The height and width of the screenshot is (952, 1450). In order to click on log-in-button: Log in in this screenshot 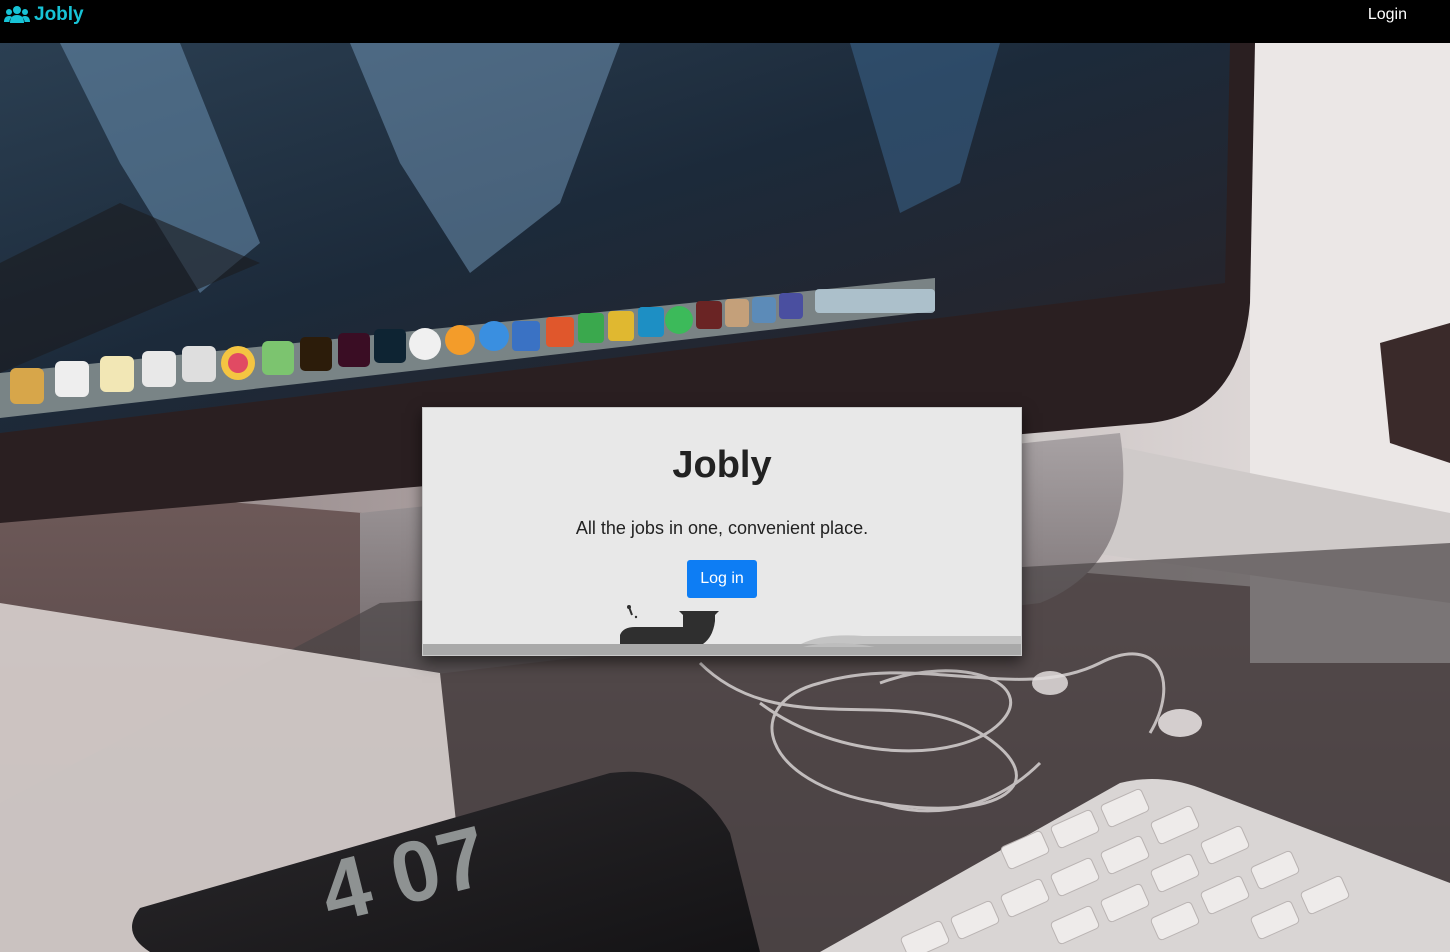, I will do `click(722, 579)`.